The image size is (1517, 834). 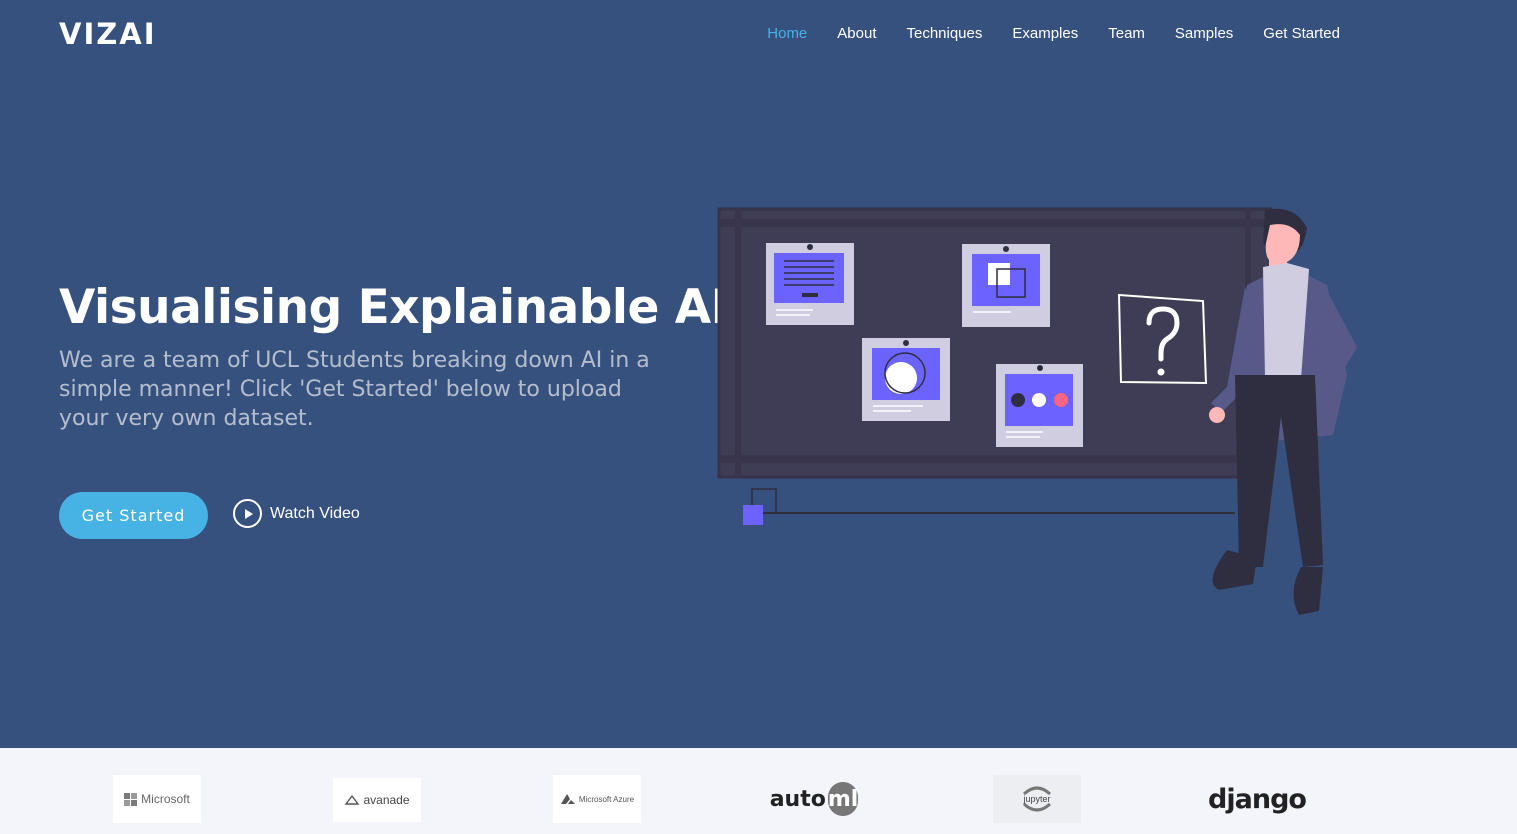 I want to click on client-logo-avanade: avanade, so click(x=377, y=800).